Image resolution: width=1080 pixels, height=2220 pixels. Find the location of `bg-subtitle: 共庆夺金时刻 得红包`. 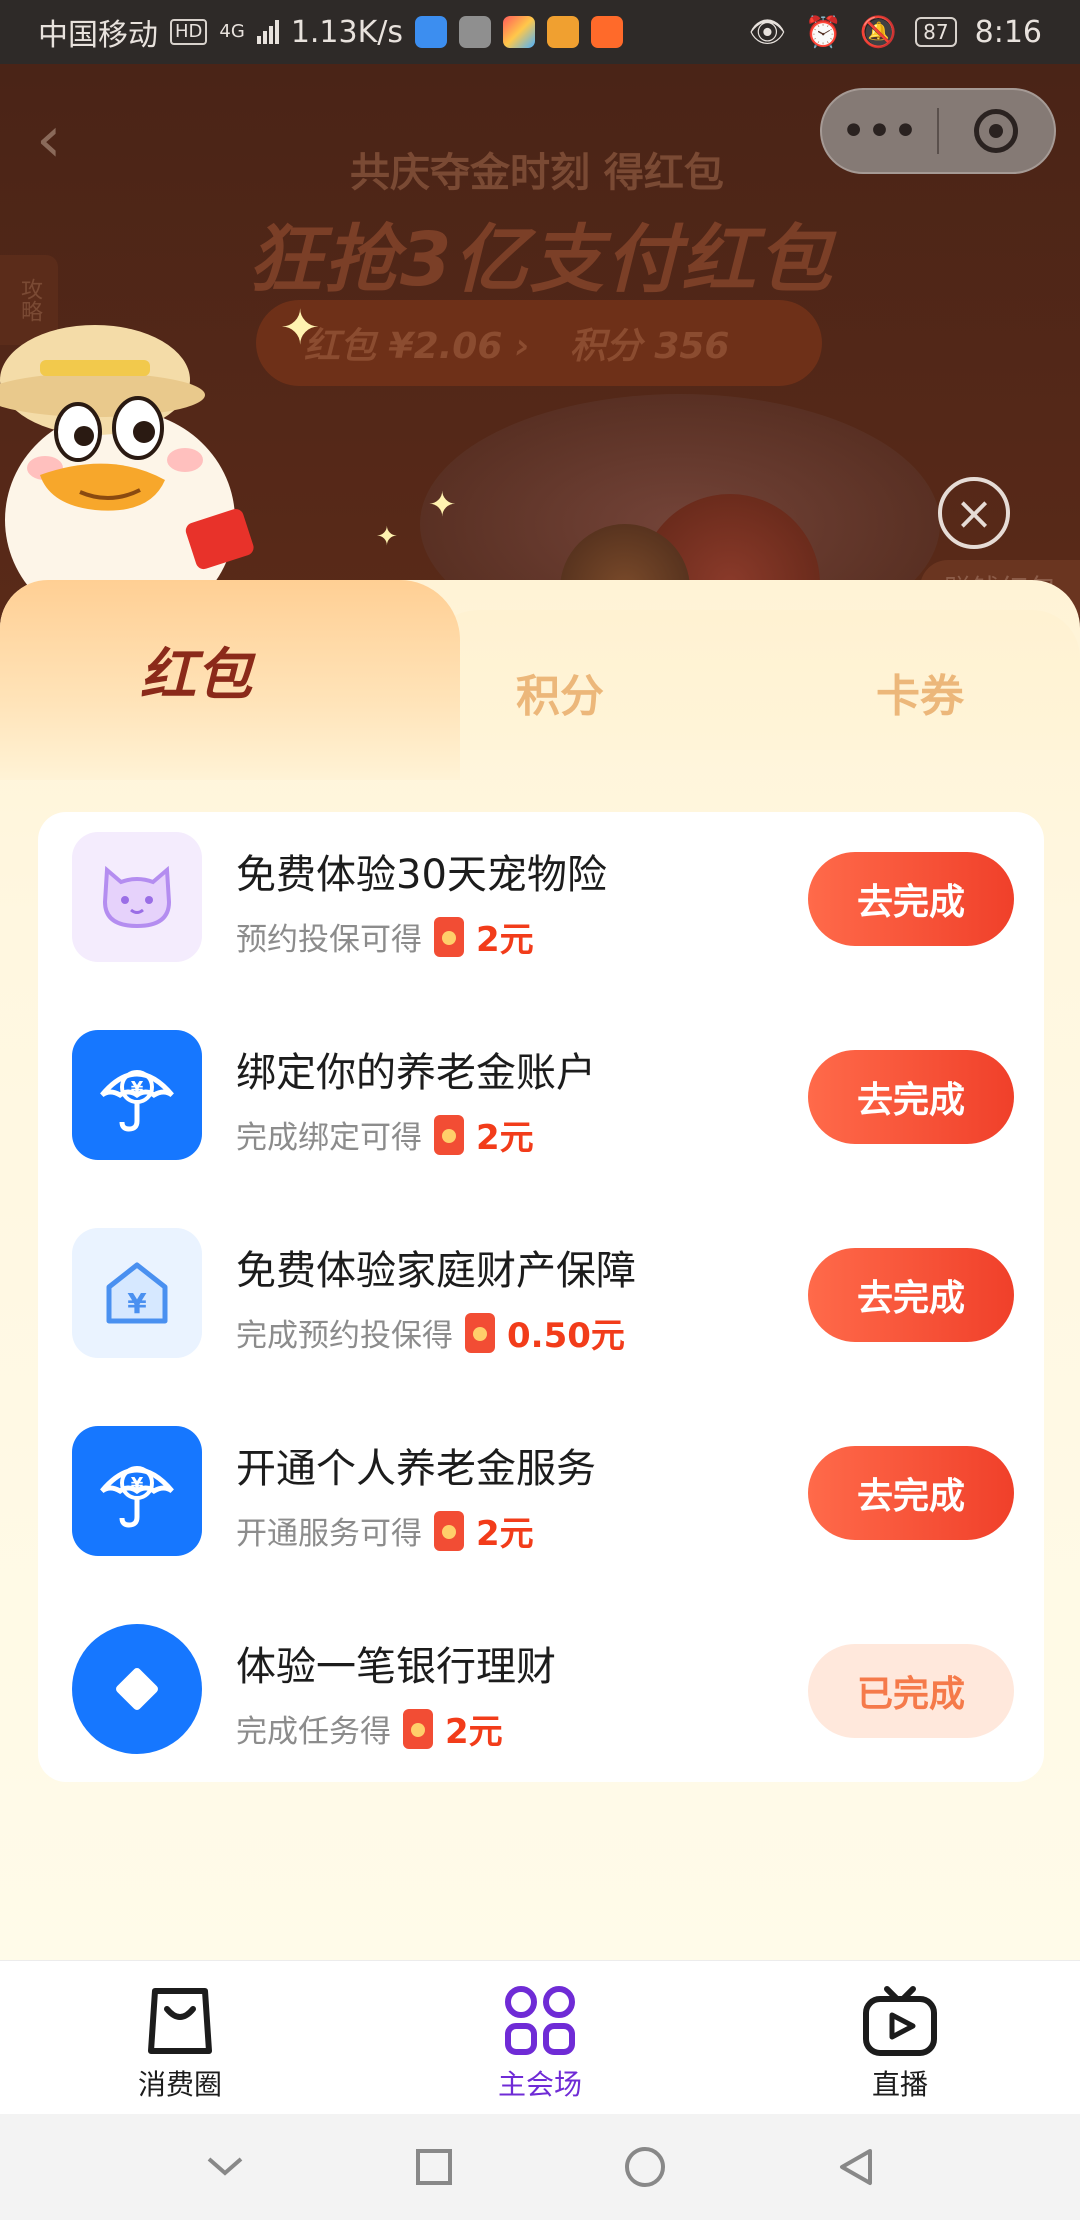

bg-subtitle: 共庆夺金时刻 得红包 is located at coordinates (537, 173).